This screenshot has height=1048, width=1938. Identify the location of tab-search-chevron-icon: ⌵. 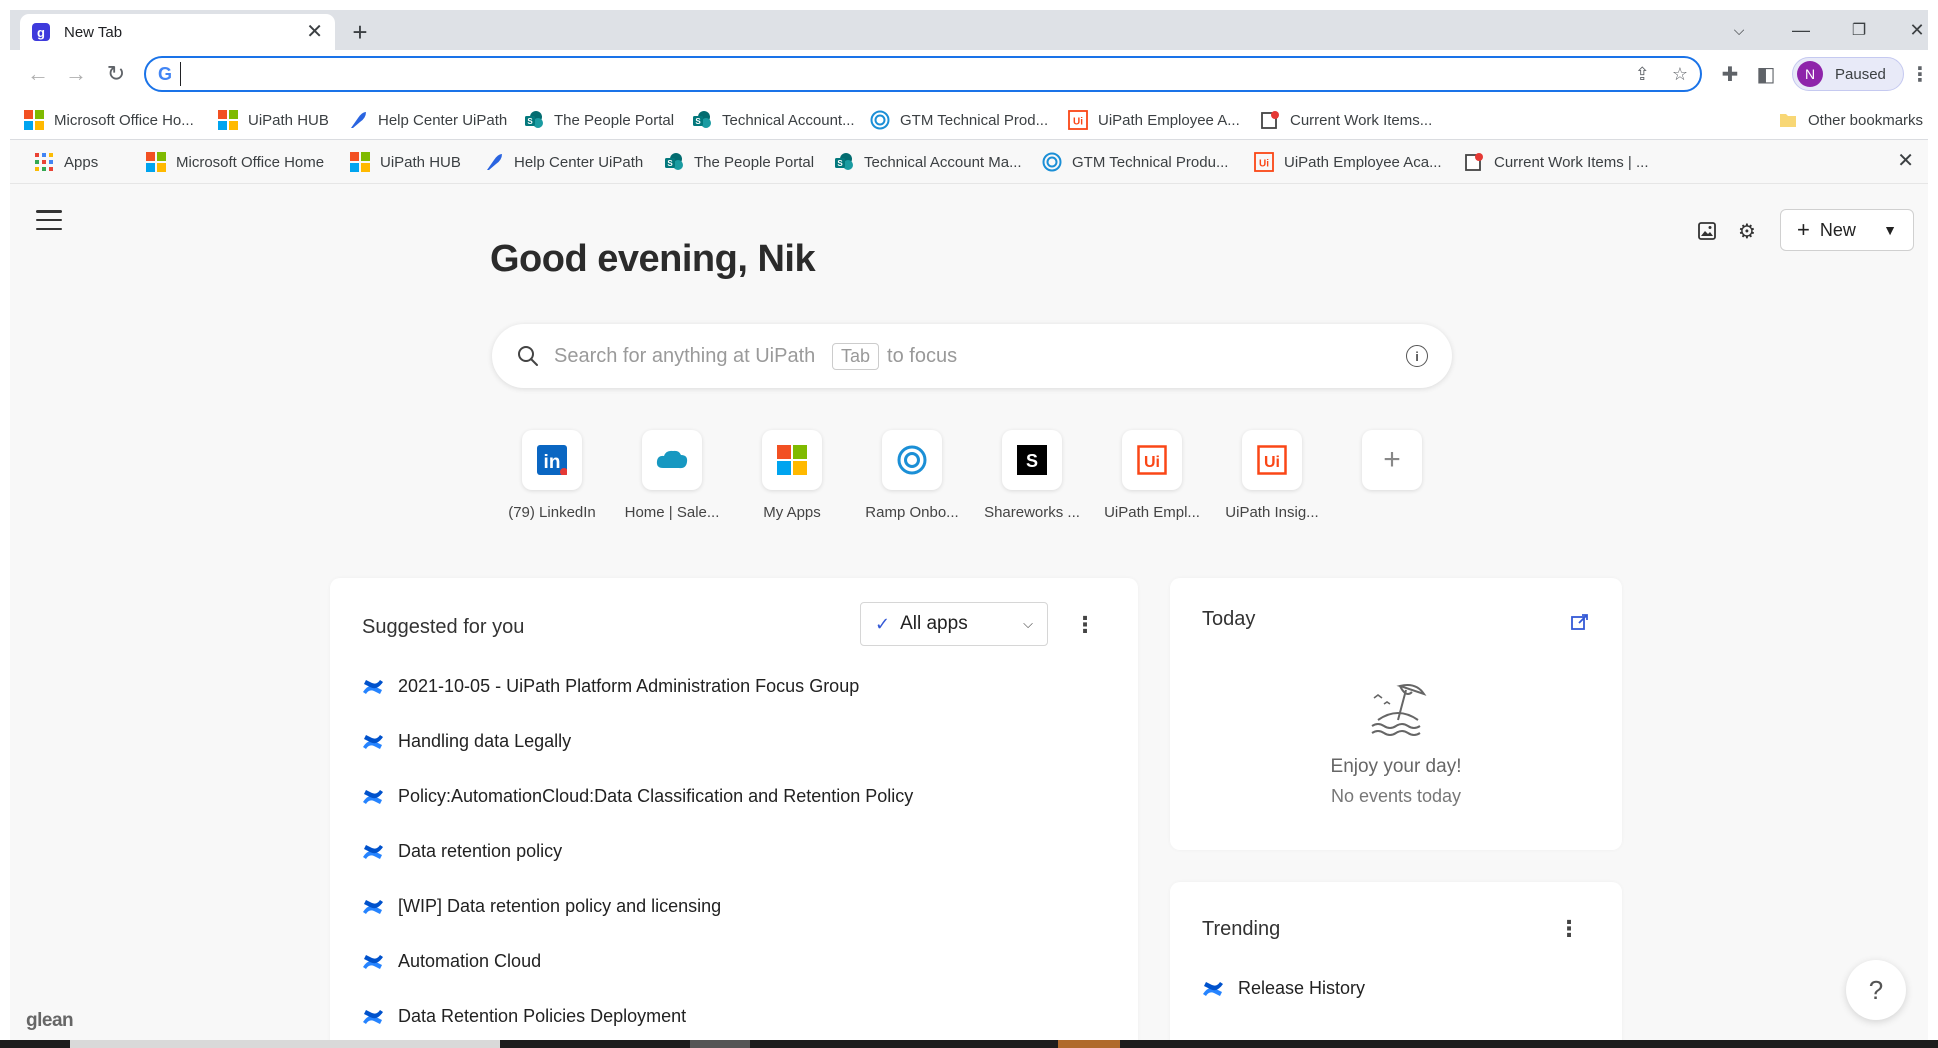
(1739, 30).